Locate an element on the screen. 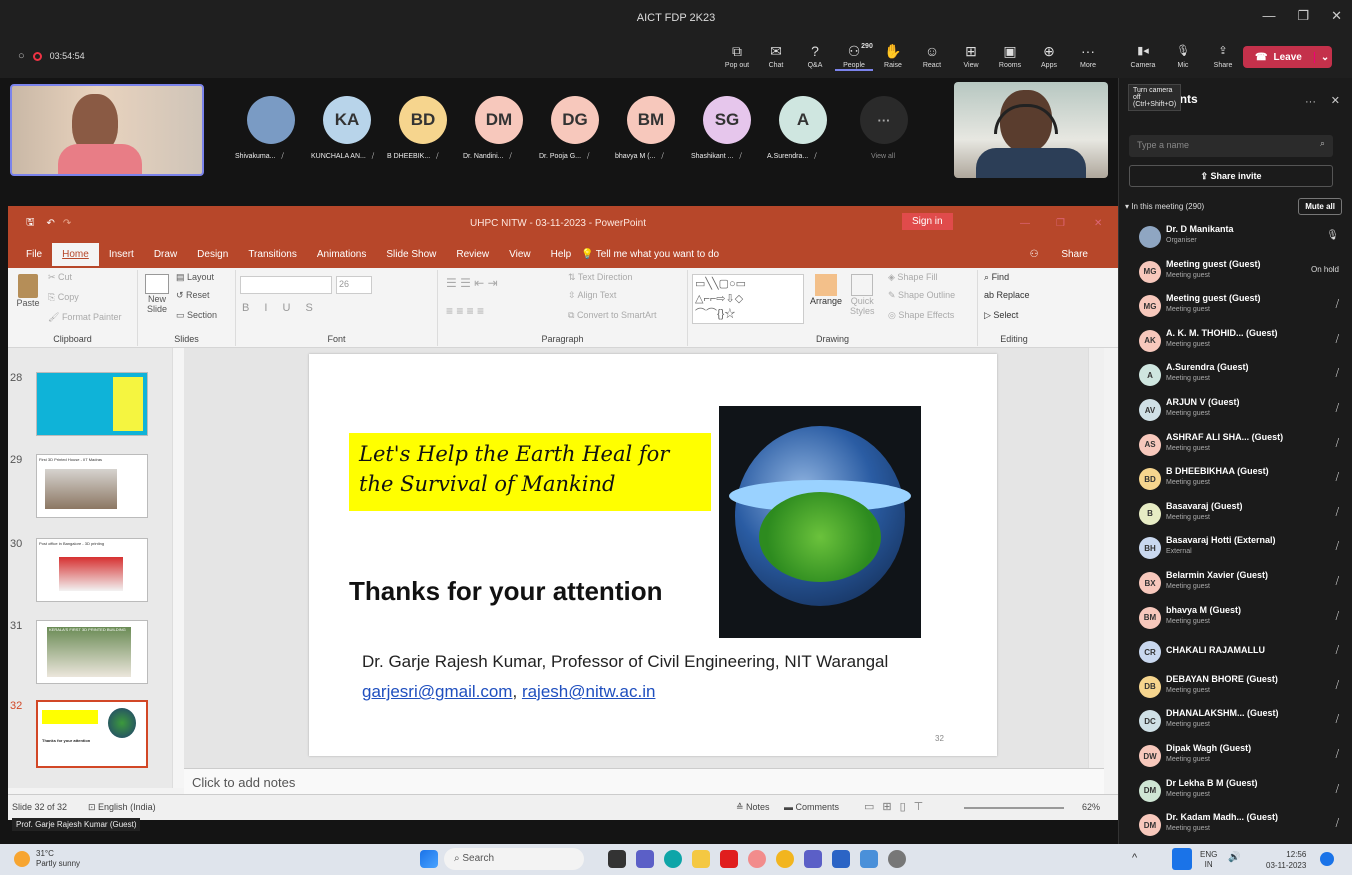 The image size is (1352, 875). panel-more-icon: ··· is located at coordinates (1310, 102).